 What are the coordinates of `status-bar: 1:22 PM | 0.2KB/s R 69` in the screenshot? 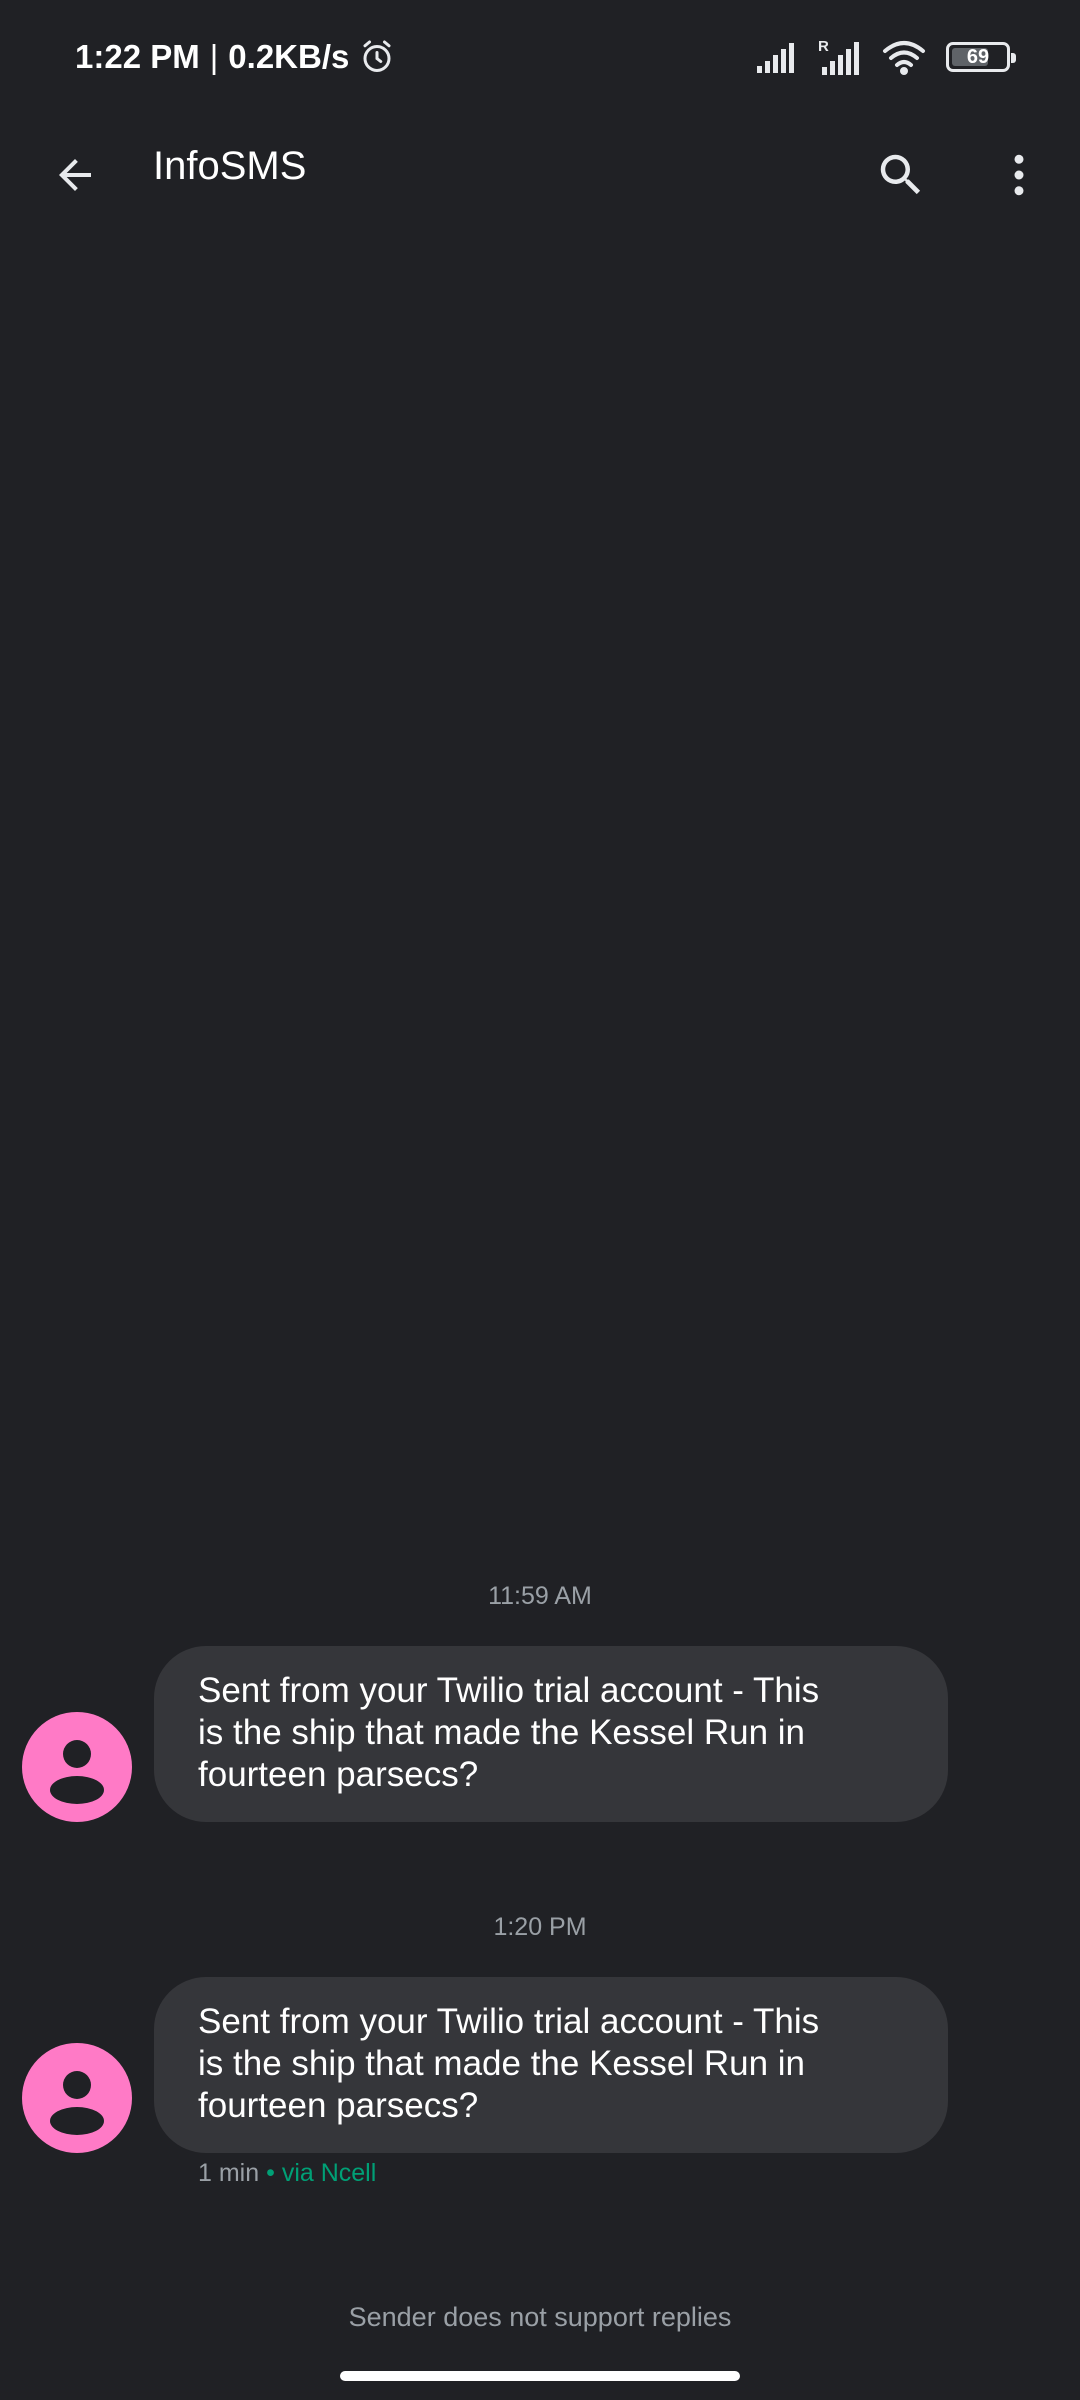 It's located at (540, 60).